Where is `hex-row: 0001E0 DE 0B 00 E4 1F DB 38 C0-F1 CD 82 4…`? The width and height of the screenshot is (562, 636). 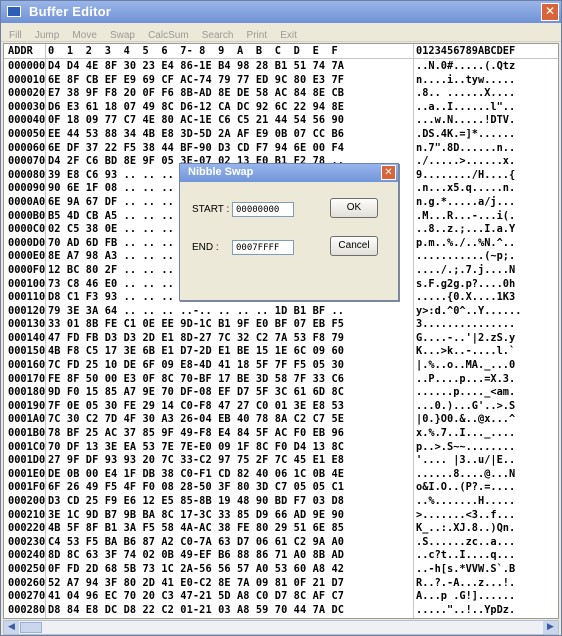 hex-row: 0001E0 DE 0B 00 E4 1F DB 38 C0-F1 CD 82 4… is located at coordinates (281, 475).